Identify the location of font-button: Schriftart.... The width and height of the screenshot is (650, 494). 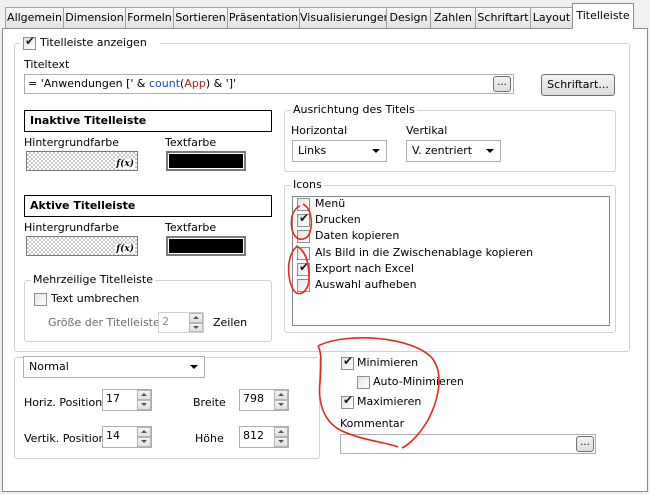
(578, 85).